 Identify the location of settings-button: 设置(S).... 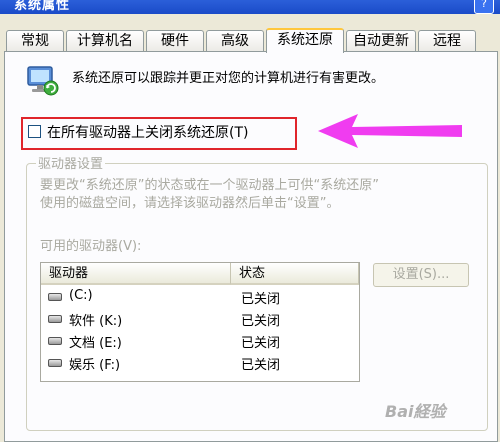
(421, 275).